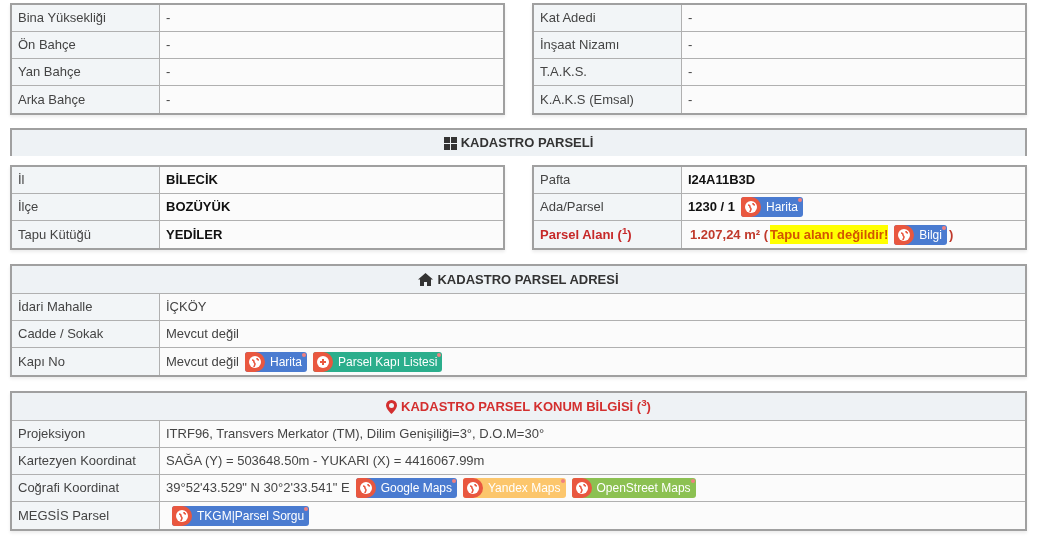 Image resolution: width=1037 pixels, height=546 pixels. Describe the element at coordinates (55, 307) in the screenshot. I see `field-label: İdari Mahalle` at that location.